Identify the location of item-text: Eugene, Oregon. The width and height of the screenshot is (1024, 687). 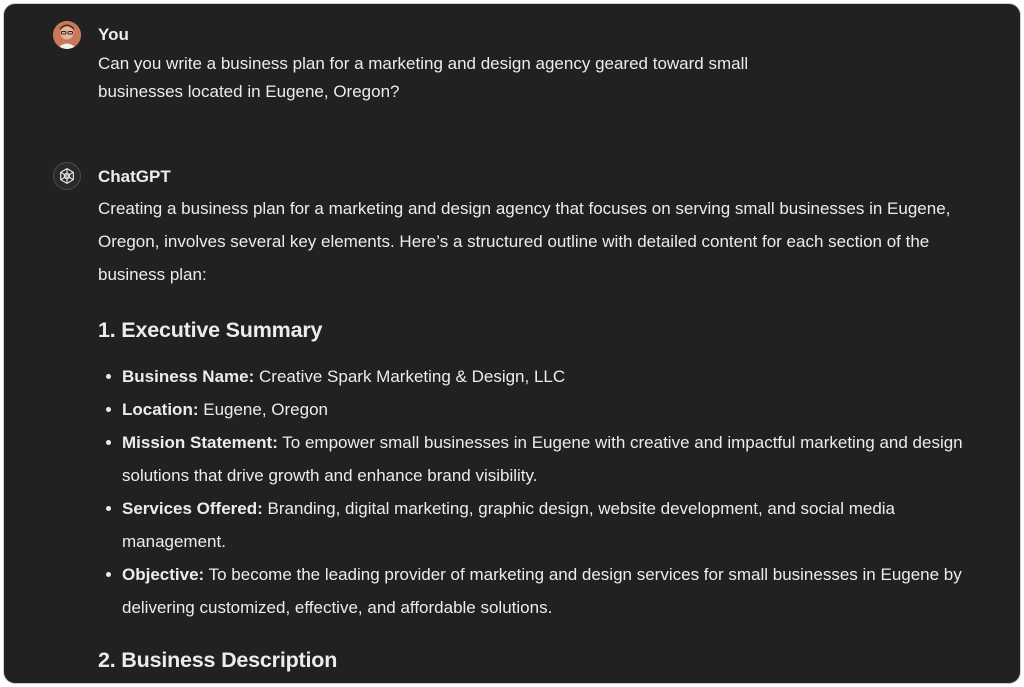
(265, 409).